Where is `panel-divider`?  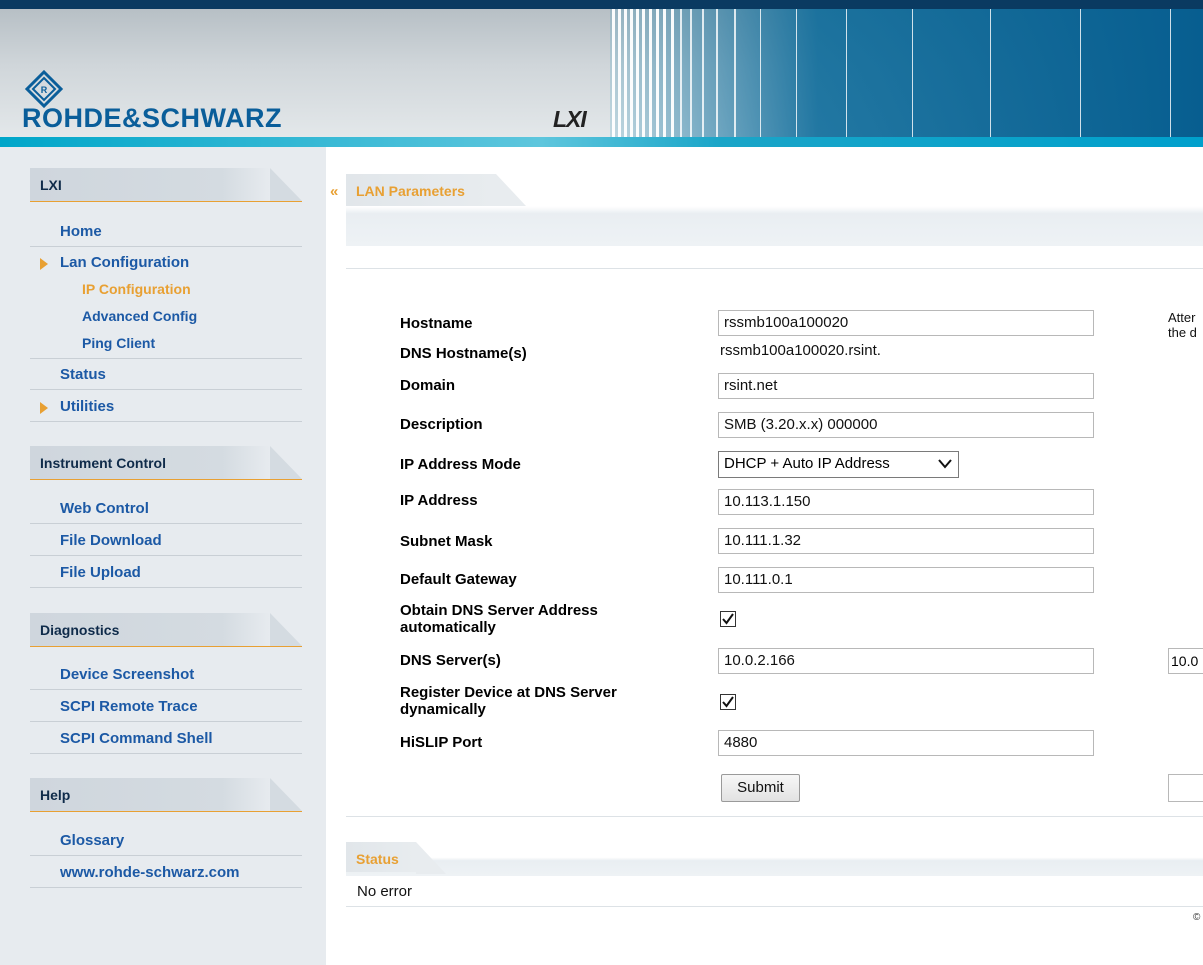 panel-divider is located at coordinates (774, 268).